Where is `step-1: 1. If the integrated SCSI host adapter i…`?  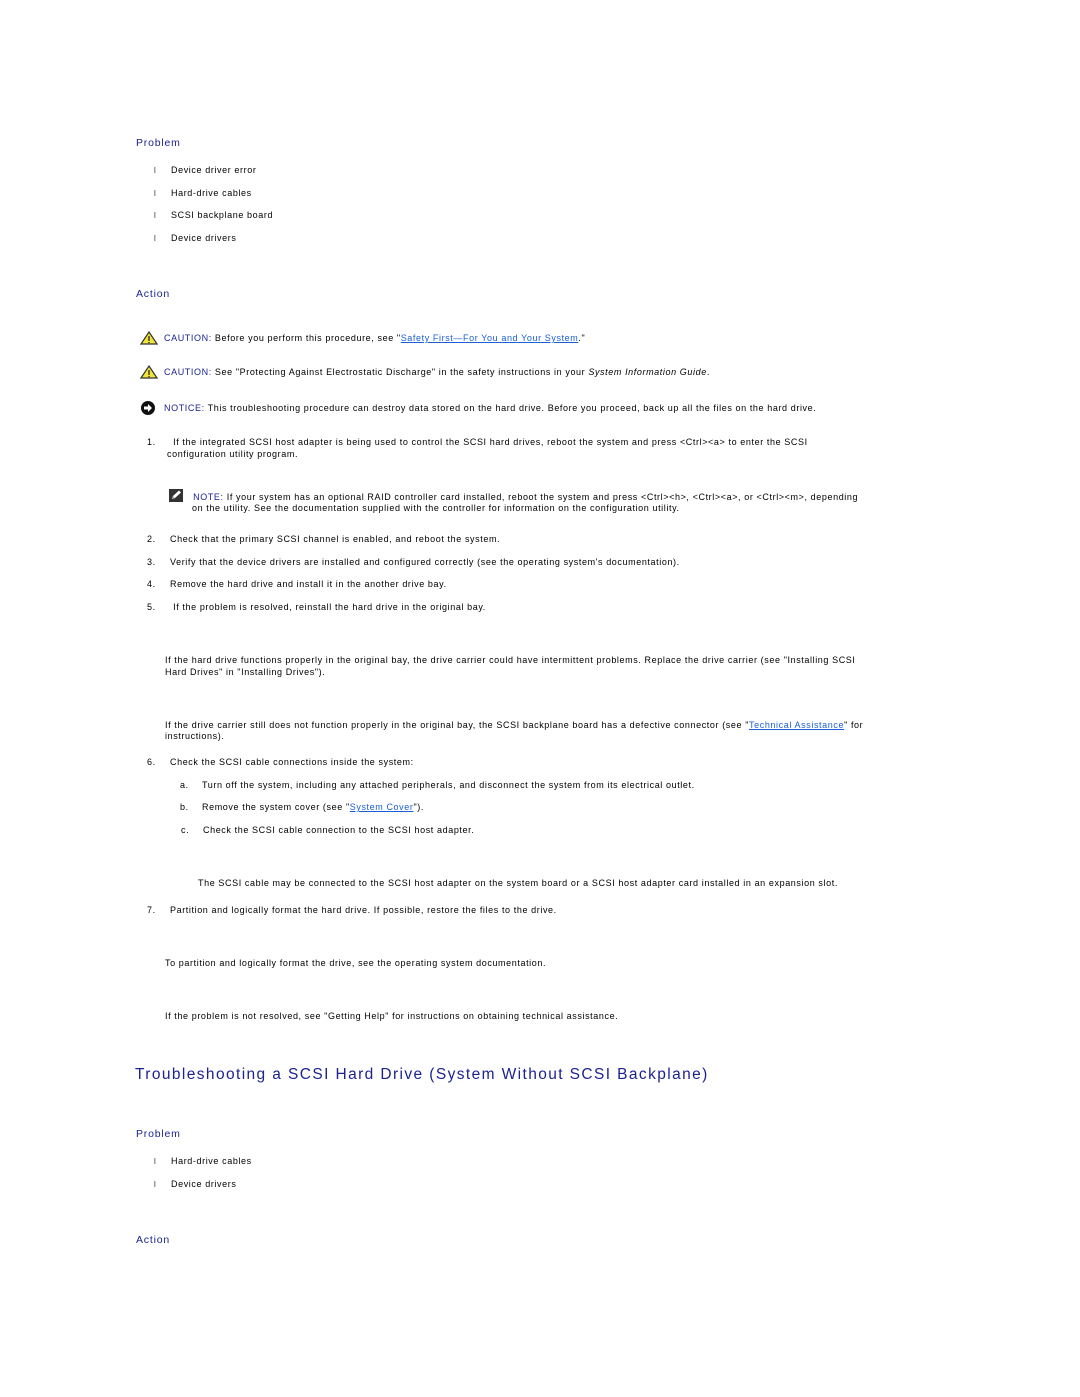 step-1: 1. If the integrated SCSI host adapter i… is located at coordinates (477, 442).